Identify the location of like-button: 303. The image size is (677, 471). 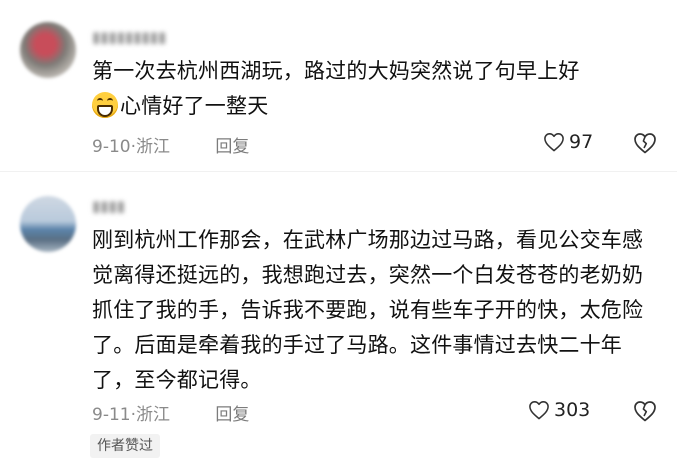
(559, 410).